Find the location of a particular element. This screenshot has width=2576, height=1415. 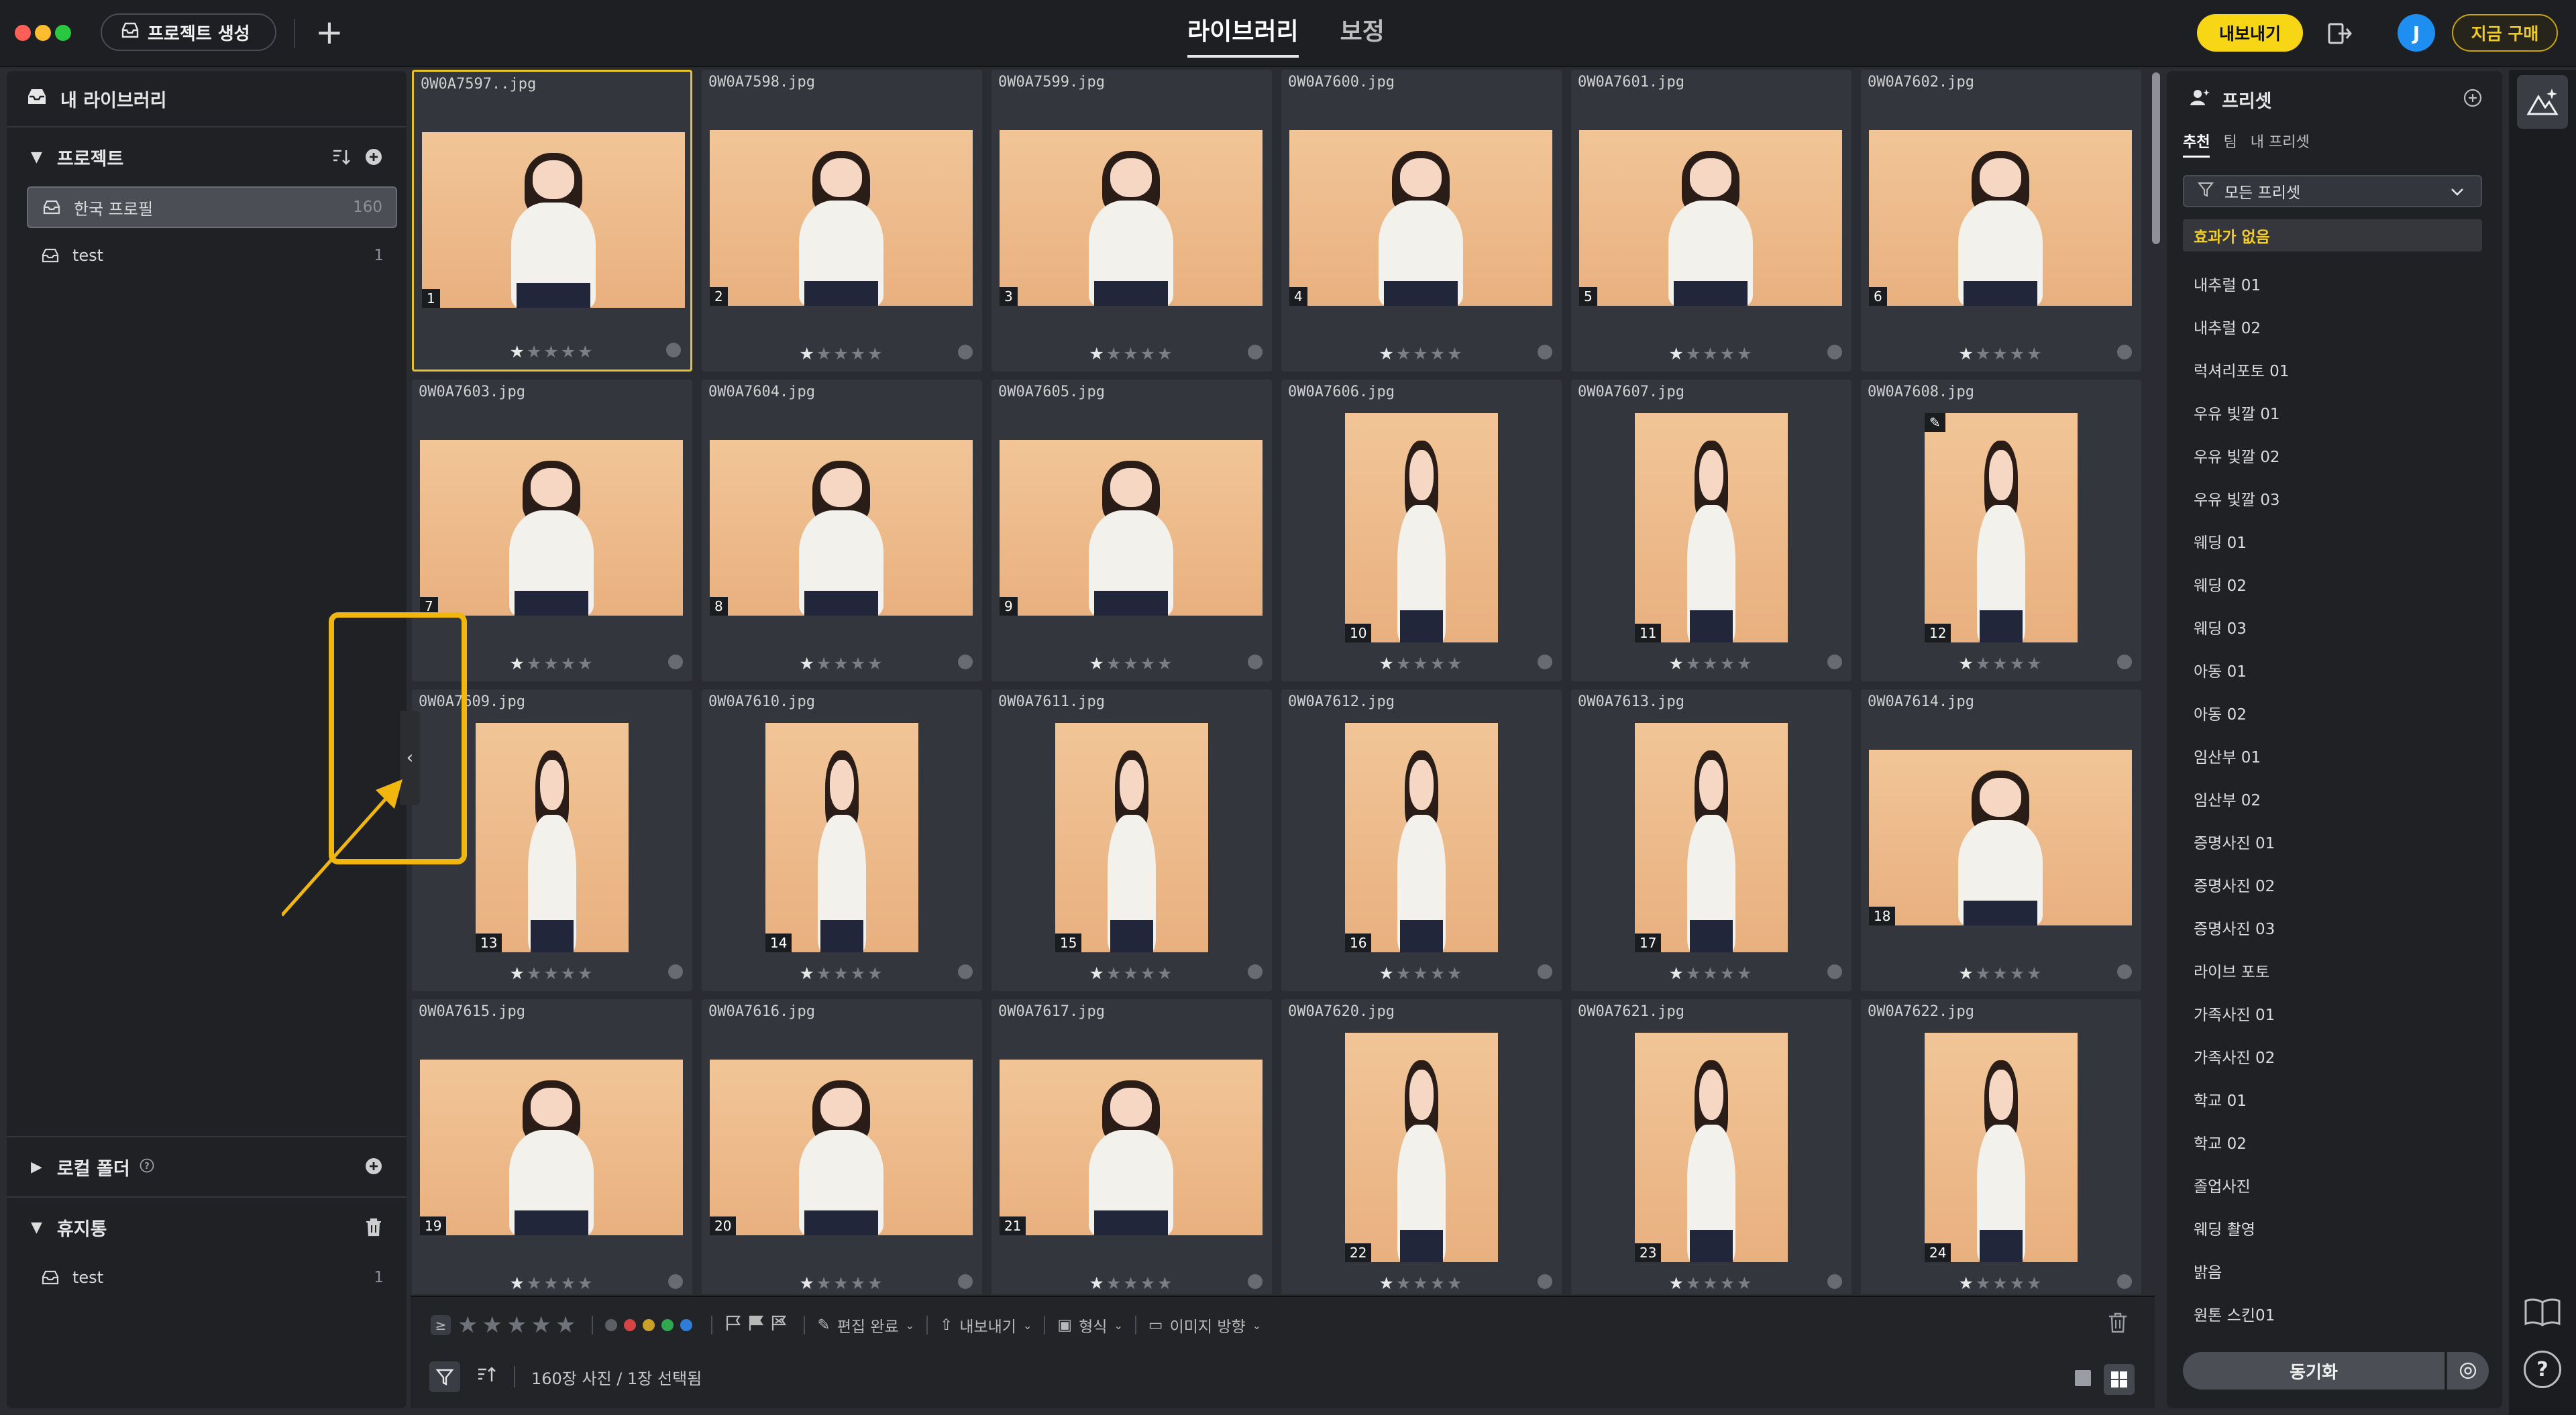

photo-card: 0W0A7610.jpg 14 ★★★★★ is located at coordinates (842, 840).